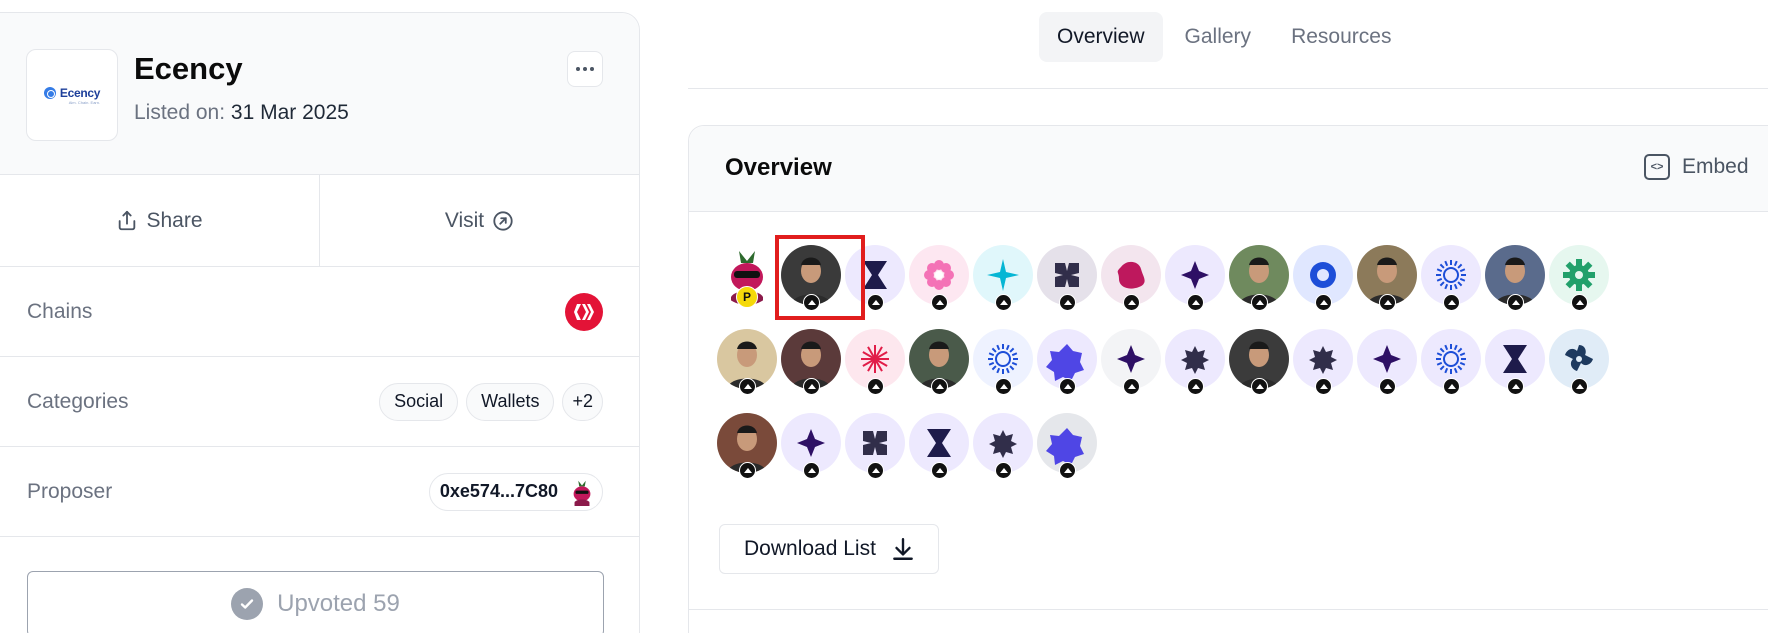  What do you see at coordinates (1341, 37) in the screenshot?
I see `tab-resources: Resources` at bounding box center [1341, 37].